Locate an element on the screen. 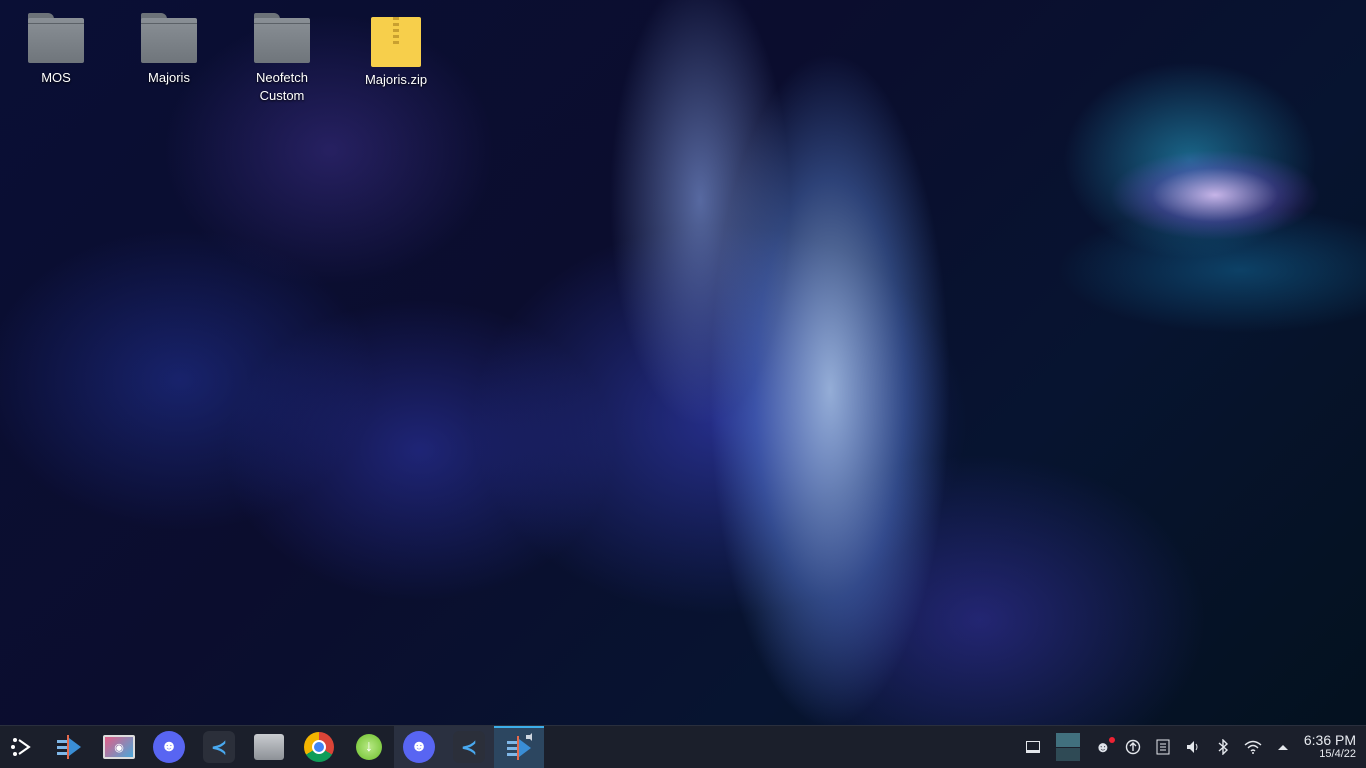  desktop-icon-label: Majoris.zip is located at coordinates (396, 79).